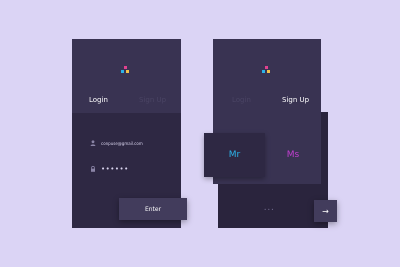 This screenshot has width=400, height=267. What do you see at coordinates (115, 169) in the screenshot?
I see `password-field: ••••••` at bounding box center [115, 169].